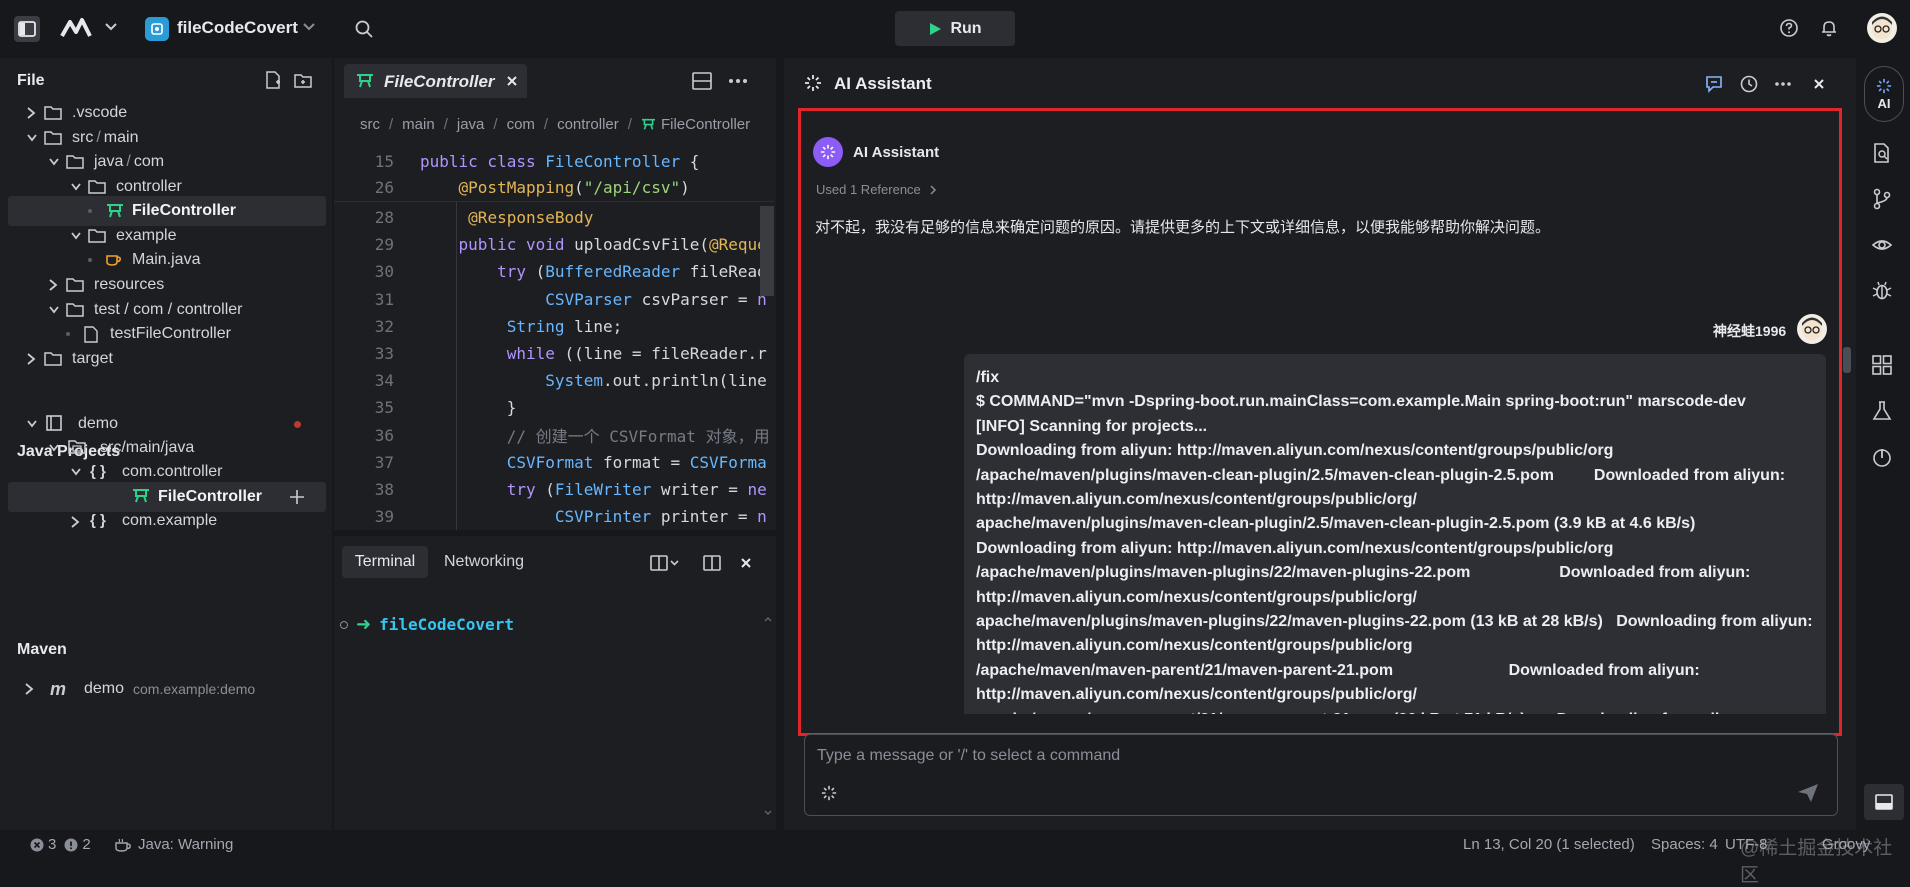  Describe the element at coordinates (768, 619) in the screenshot. I see `terminal-scroll-up-icon` at that location.